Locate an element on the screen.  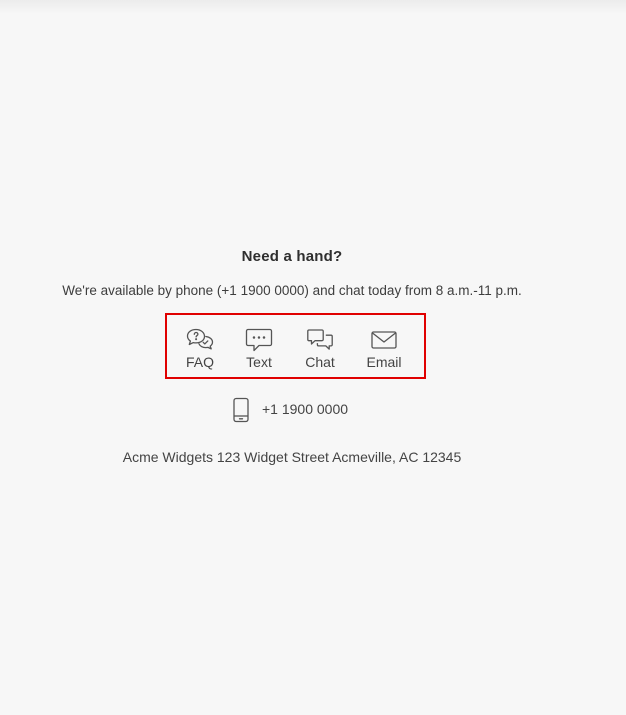
contact-channels-highlight: FAQ Text Chat Email is located at coordinates (295, 346).